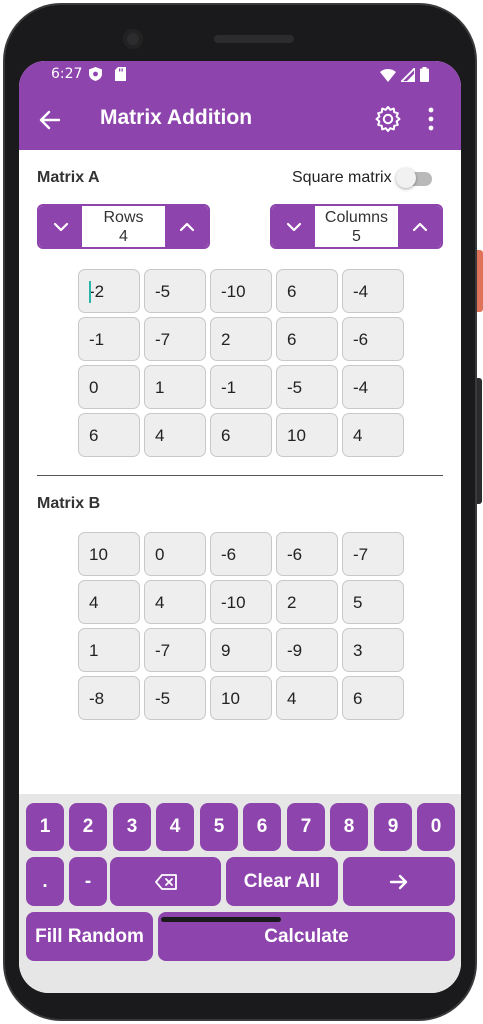  Describe the element at coordinates (480, 281) in the screenshot. I see `power-button` at that location.